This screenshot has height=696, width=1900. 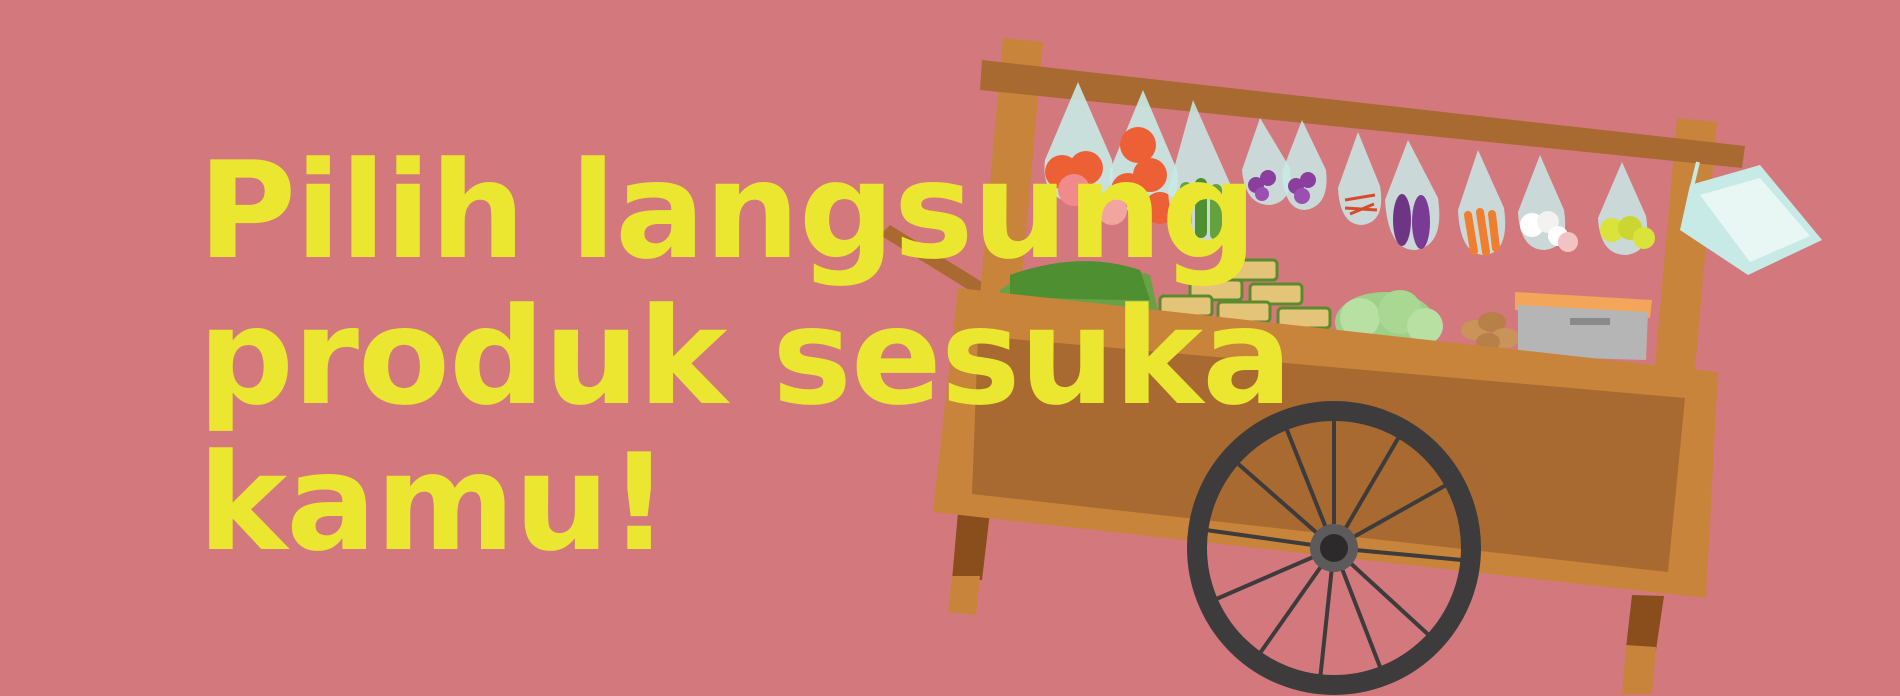 What do you see at coordinates (1360, 178) in the screenshot?
I see `chili-bag-icon` at bounding box center [1360, 178].